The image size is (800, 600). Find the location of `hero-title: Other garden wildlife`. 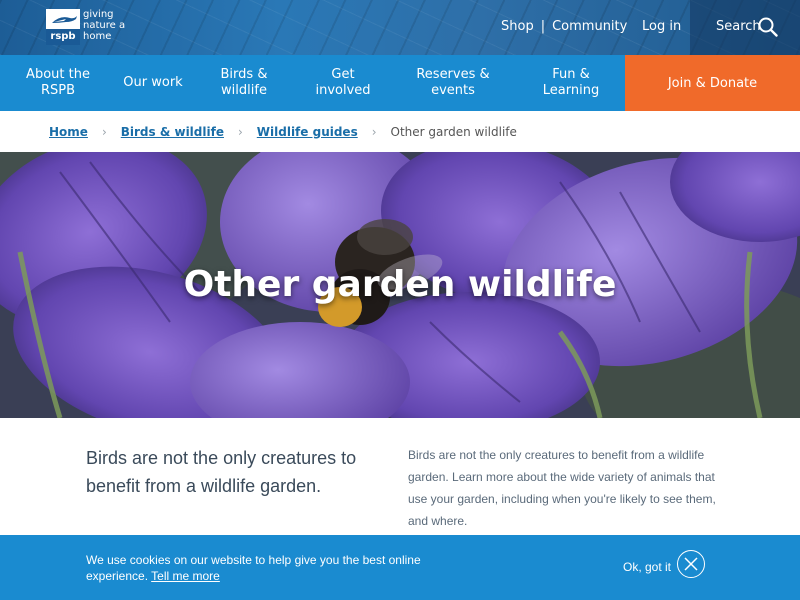

hero-title: Other garden wildlife is located at coordinates (400, 284).